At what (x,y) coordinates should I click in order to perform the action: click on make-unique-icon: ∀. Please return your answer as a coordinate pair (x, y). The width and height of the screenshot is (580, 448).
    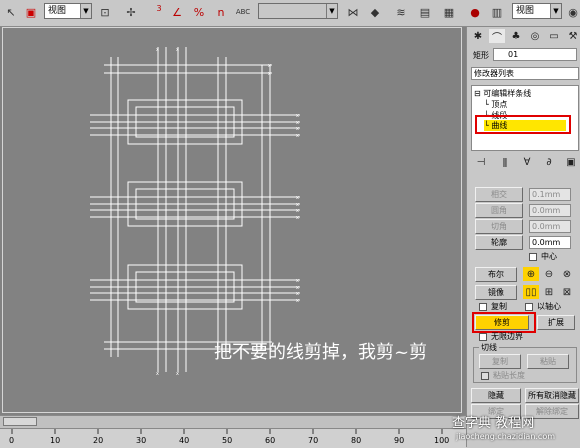
    Looking at the image, I should click on (527, 162).